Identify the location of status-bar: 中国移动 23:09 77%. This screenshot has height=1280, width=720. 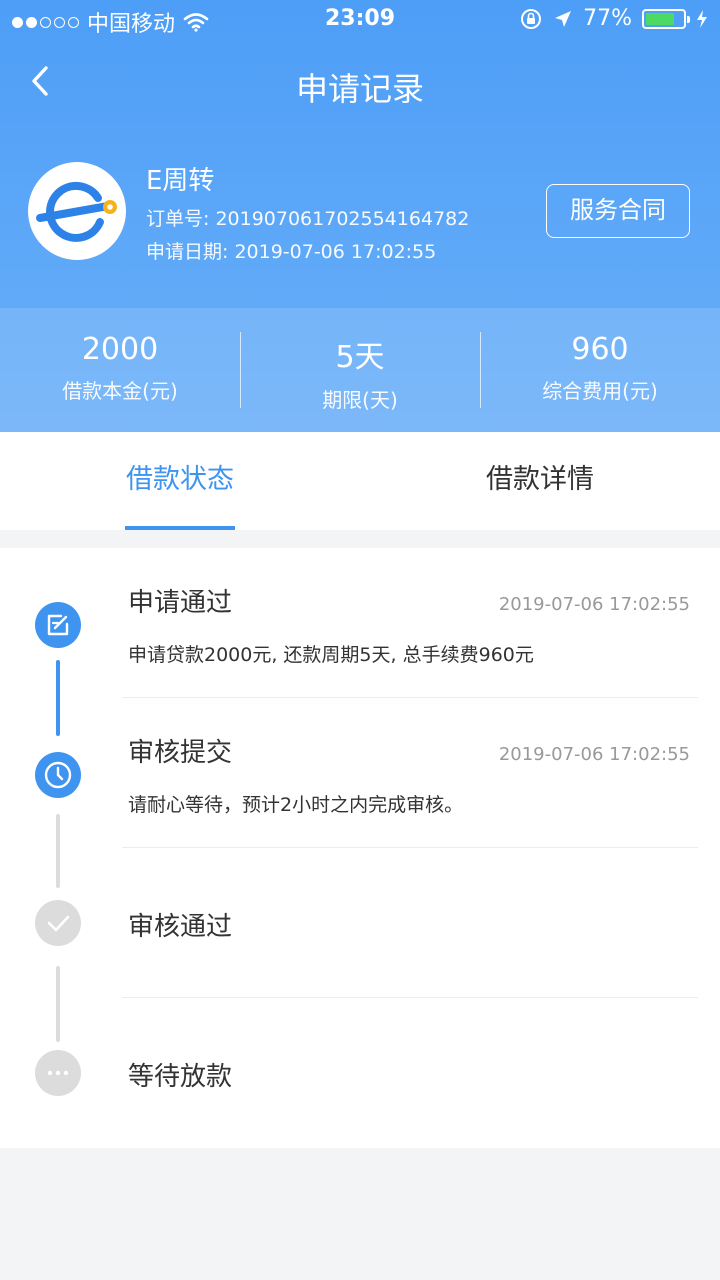
(360, 20).